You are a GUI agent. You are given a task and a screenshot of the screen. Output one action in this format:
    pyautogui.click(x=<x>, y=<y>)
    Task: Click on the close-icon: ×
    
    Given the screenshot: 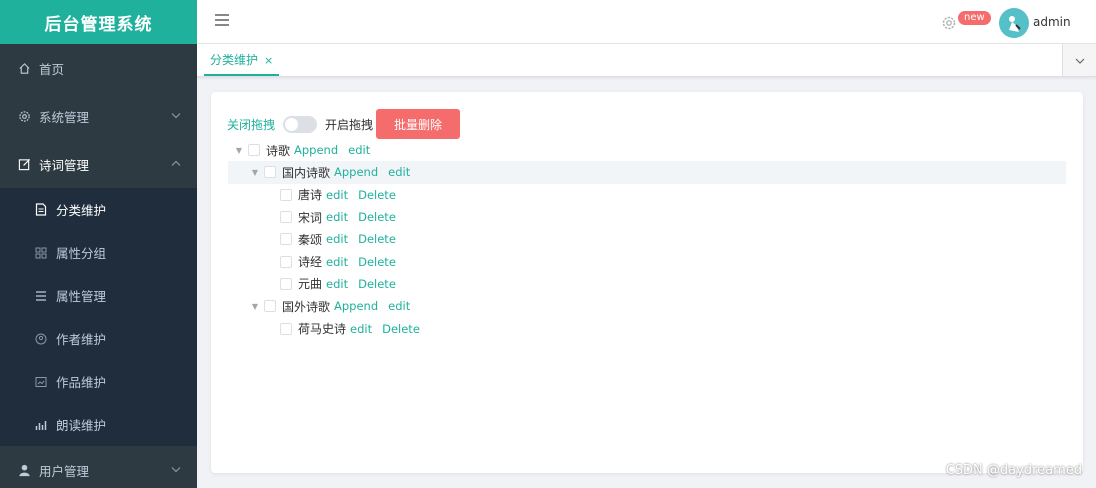 What is the action you would take?
    pyautogui.click(x=268, y=60)
    